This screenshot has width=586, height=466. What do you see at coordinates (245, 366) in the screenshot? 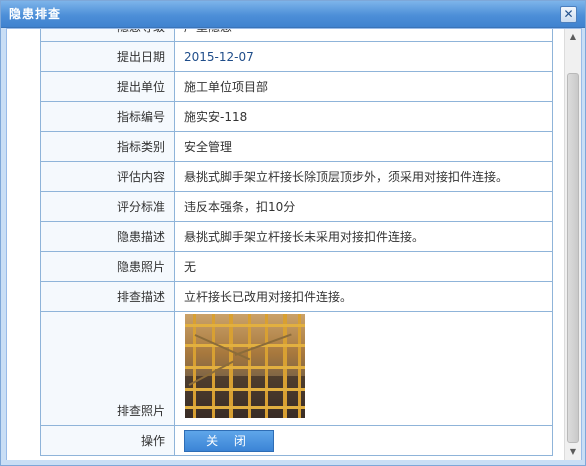
I see `scaffold-photo` at bounding box center [245, 366].